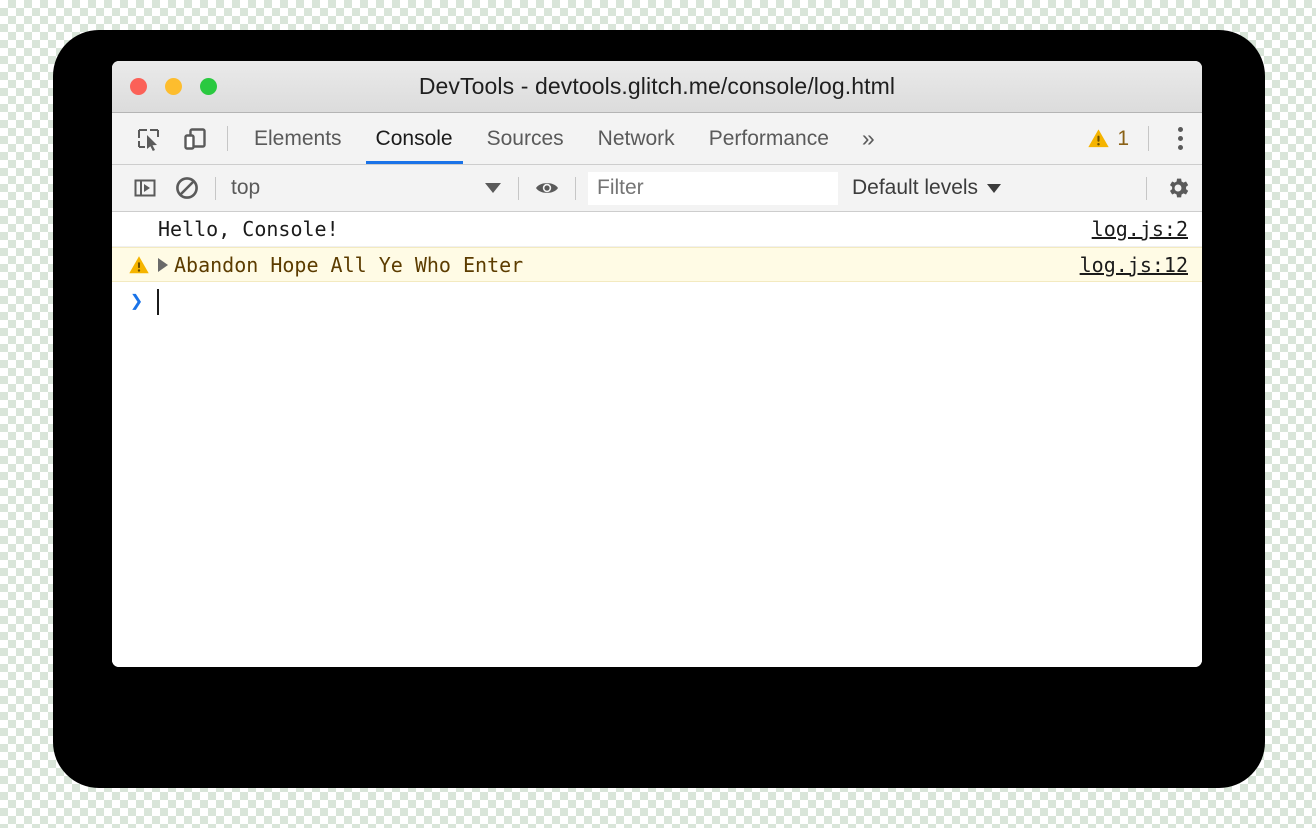 The width and height of the screenshot is (1316, 828). What do you see at coordinates (1123, 138) in the screenshot?
I see `warning-count: 1` at bounding box center [1123, 138].